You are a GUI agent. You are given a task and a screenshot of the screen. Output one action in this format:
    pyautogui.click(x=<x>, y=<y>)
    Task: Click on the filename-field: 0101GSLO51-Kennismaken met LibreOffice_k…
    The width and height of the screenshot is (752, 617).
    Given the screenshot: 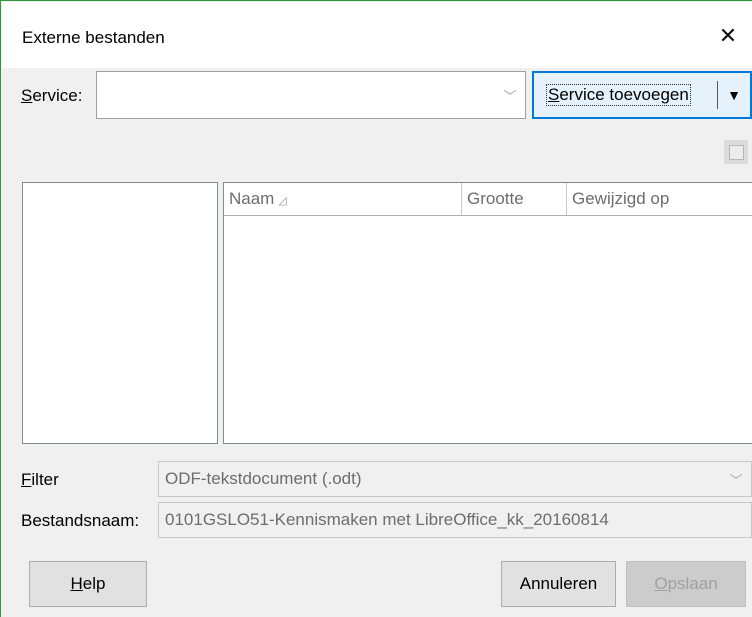 What is the action you would take?
    pyautogui.click(x=455, y=520)
    